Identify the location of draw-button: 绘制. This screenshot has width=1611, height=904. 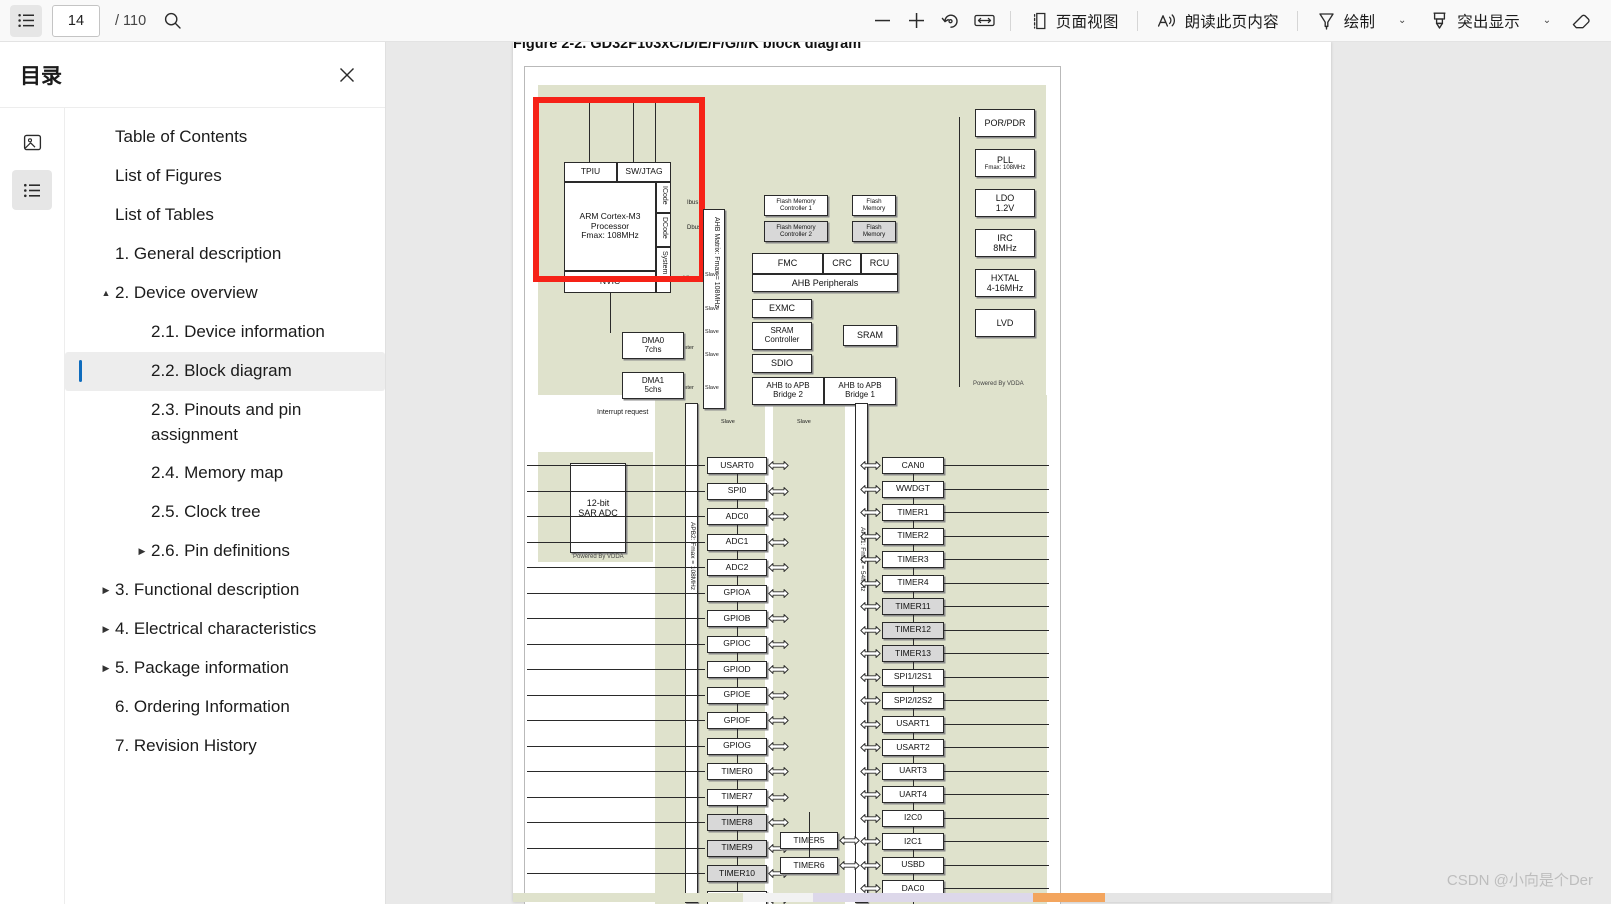
(1345, 21).